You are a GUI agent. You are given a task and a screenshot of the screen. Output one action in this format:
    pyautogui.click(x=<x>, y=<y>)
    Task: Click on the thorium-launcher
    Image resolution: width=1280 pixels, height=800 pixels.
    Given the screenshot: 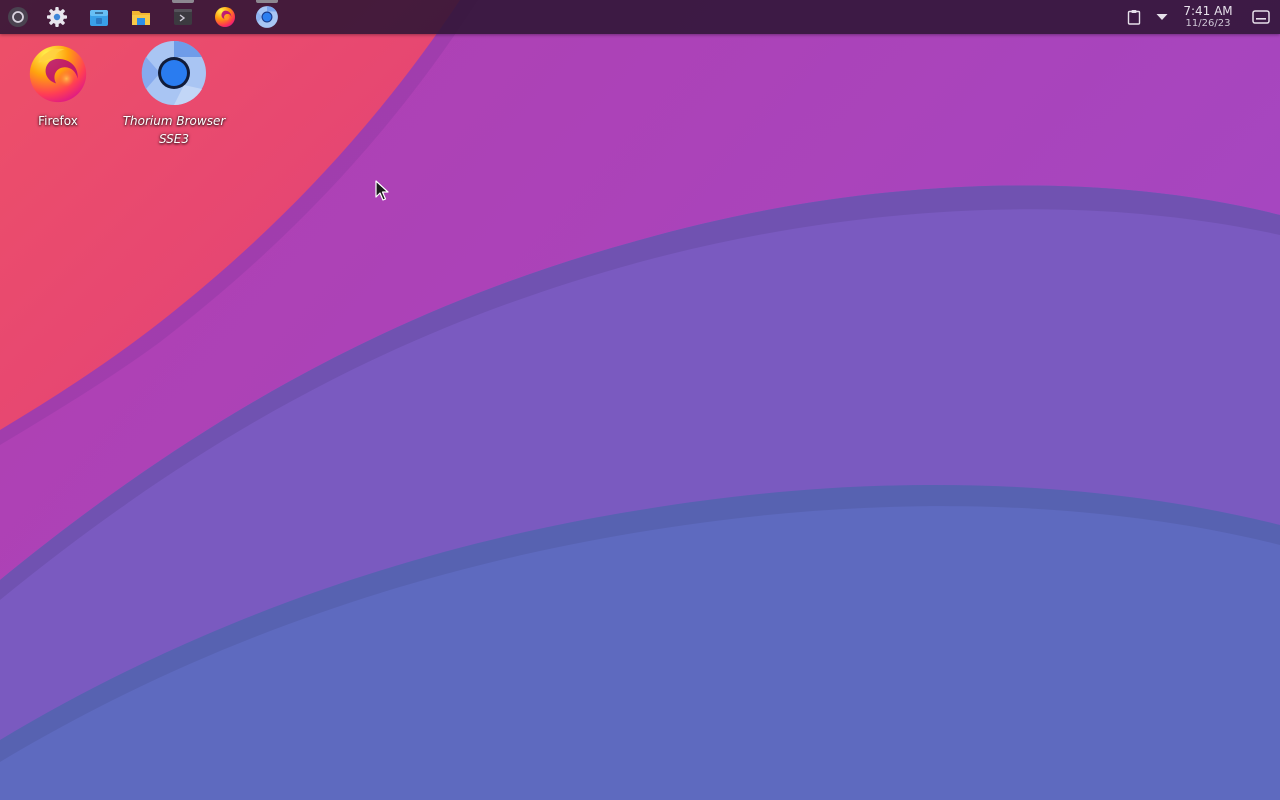 What is the action you would take?
    pyautogui.click(x=267, y=17)
    